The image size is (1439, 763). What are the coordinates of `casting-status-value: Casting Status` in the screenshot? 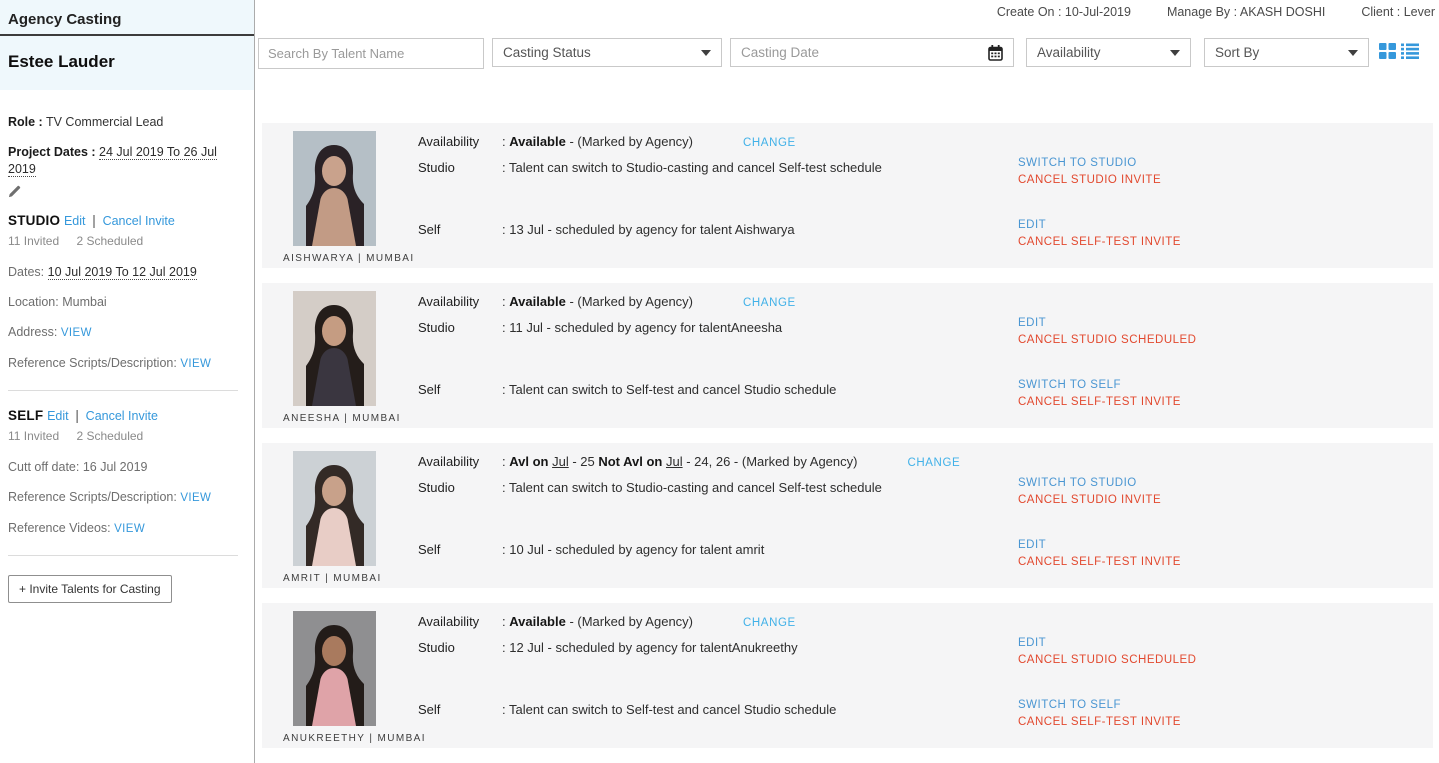 It's located at (547, 52).